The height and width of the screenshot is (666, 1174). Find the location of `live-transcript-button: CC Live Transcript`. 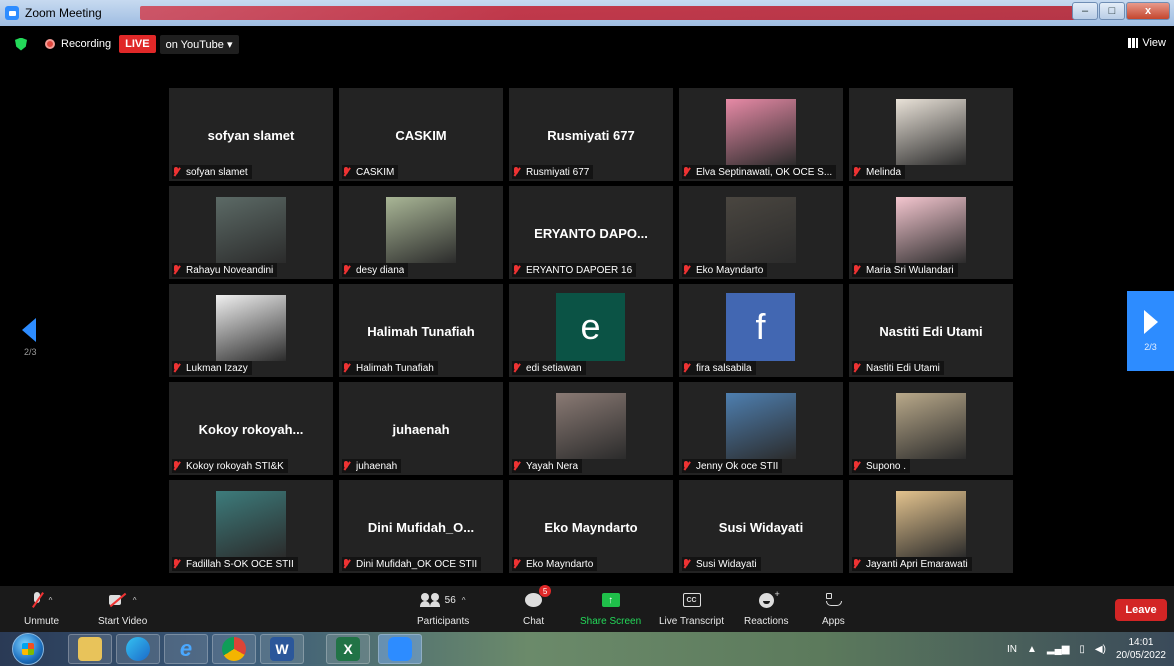

live-transcript-button: CC Live Transcript is located at coordinates (691, 608).